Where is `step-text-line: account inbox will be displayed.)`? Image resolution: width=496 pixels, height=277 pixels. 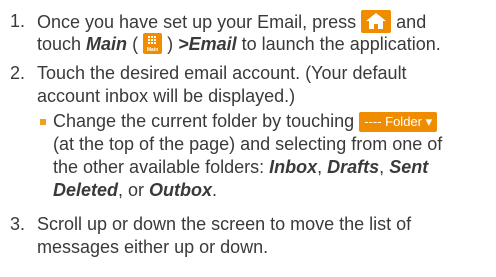 step-text-line: account inbox will be displayed.) is located at coordinates (166, 96).